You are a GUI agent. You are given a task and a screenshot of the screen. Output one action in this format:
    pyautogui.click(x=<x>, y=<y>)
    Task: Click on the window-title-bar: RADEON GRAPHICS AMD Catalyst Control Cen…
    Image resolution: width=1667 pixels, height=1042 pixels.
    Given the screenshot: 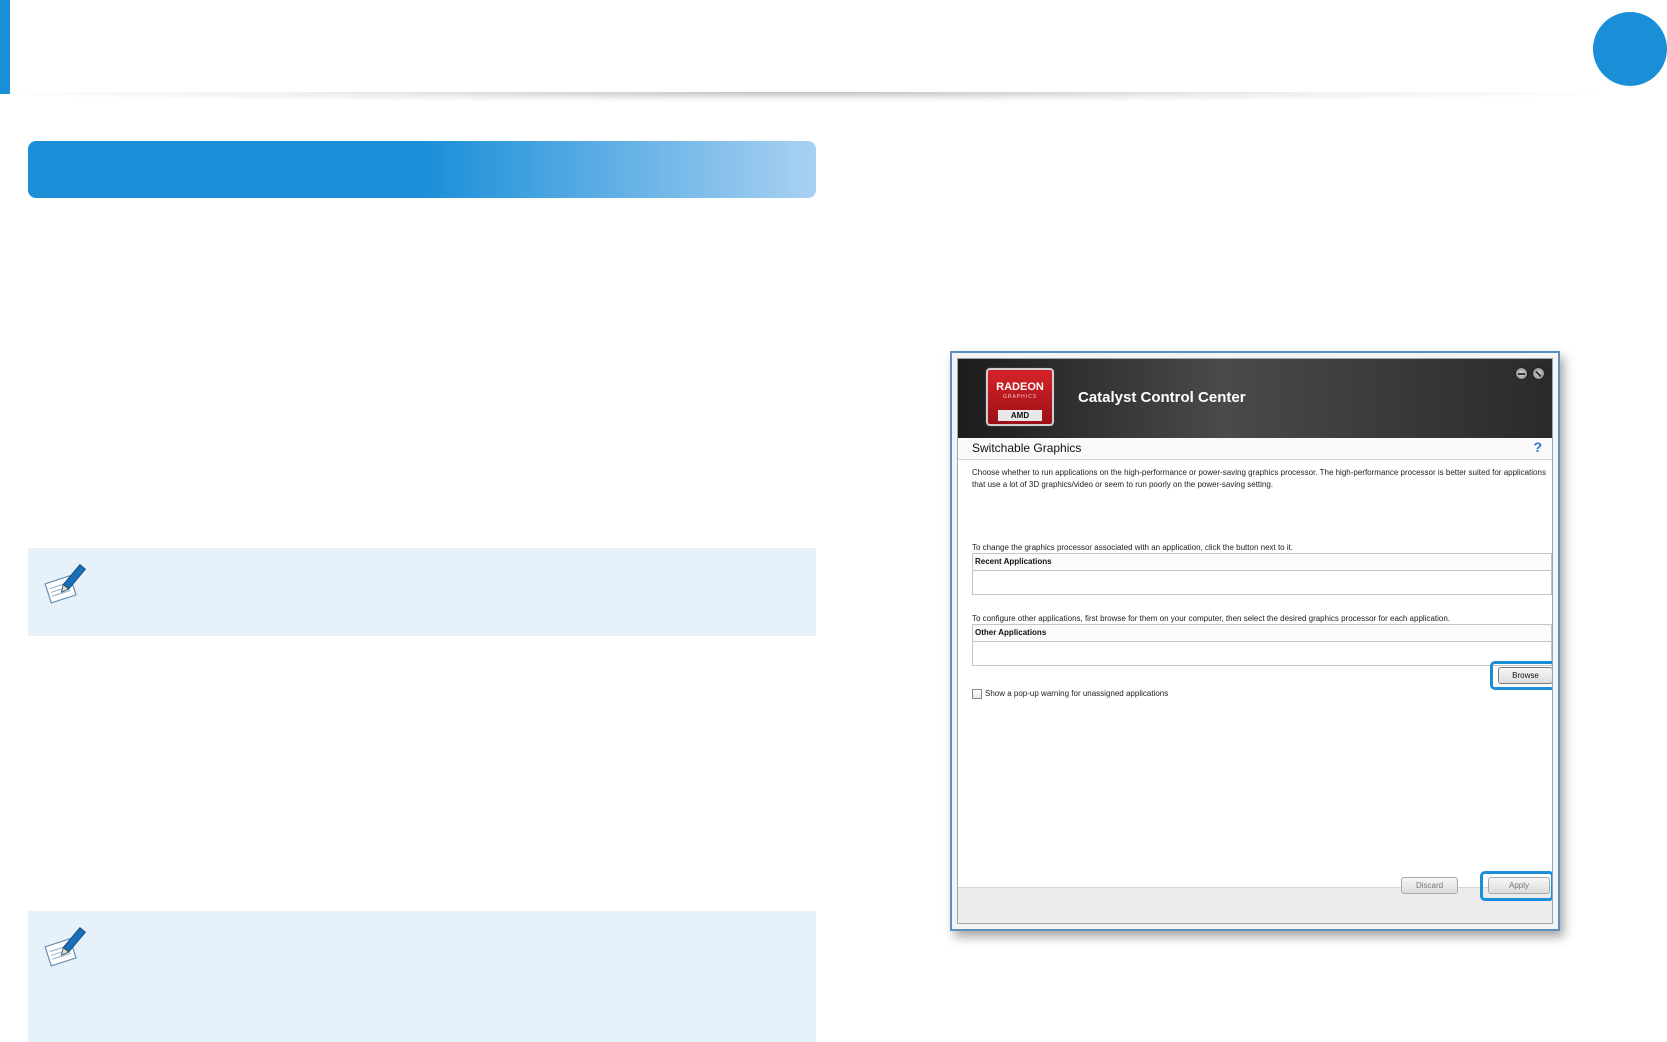 What is the action you would take?
    pyautogui.click(x=1255, y=398)
    